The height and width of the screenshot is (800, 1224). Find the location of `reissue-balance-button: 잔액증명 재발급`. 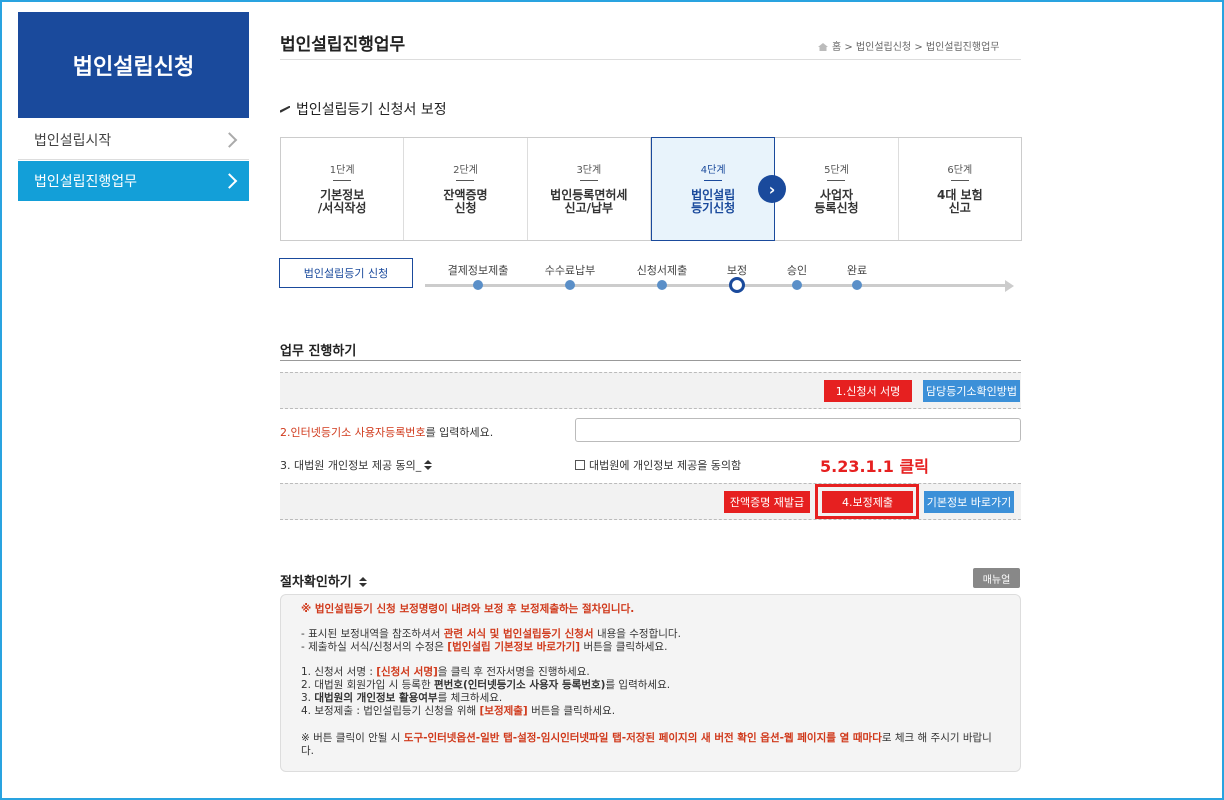

reissue-balance-button: 잔액증명 재발급 is located at coordinates (767, 502).